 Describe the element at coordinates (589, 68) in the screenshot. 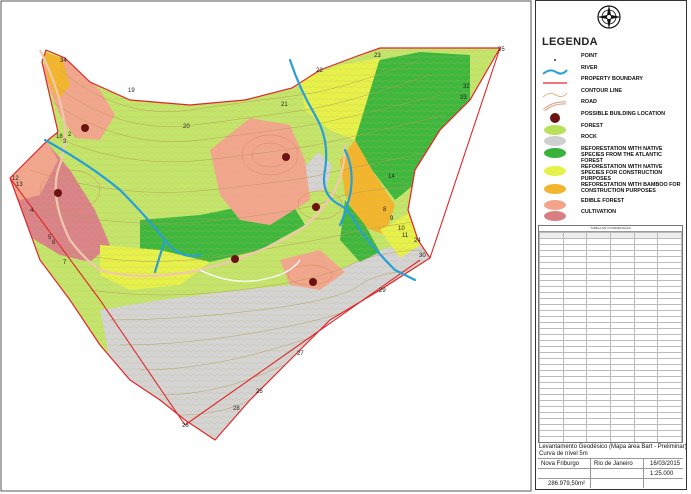

I see `legend-label: RIVER` at that location.